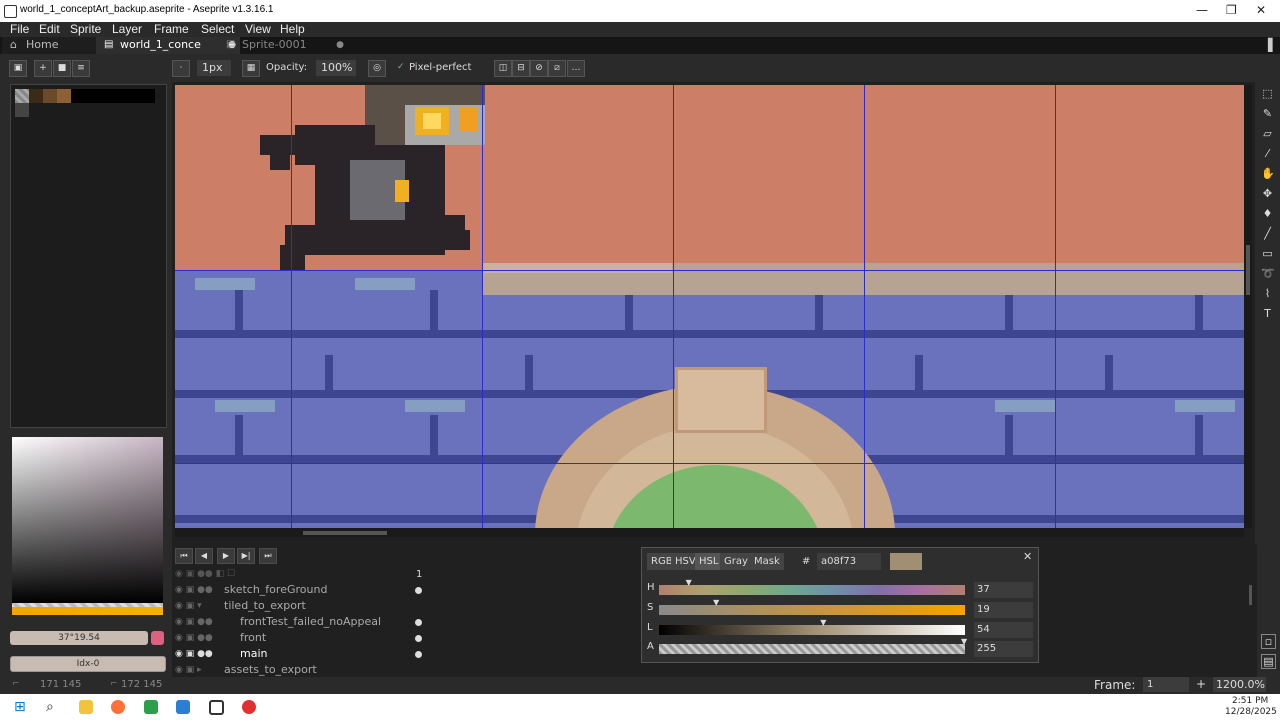 The image size is (1280, 720). What do you see at coordinates (1027, 556) in the screenshot?
I see `close-icon: ✕` at bounding box center [1027, 556].